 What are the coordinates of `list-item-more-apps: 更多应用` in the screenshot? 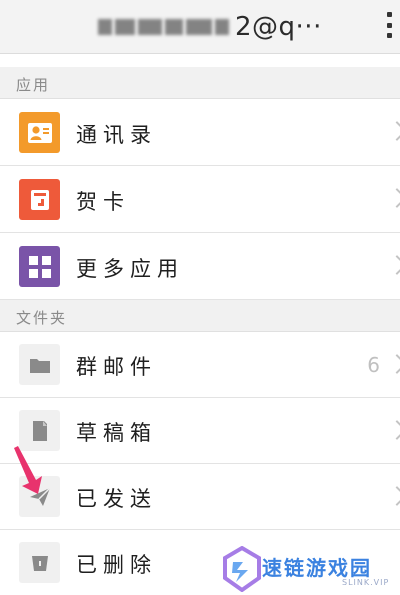 It's located at (200, 266).